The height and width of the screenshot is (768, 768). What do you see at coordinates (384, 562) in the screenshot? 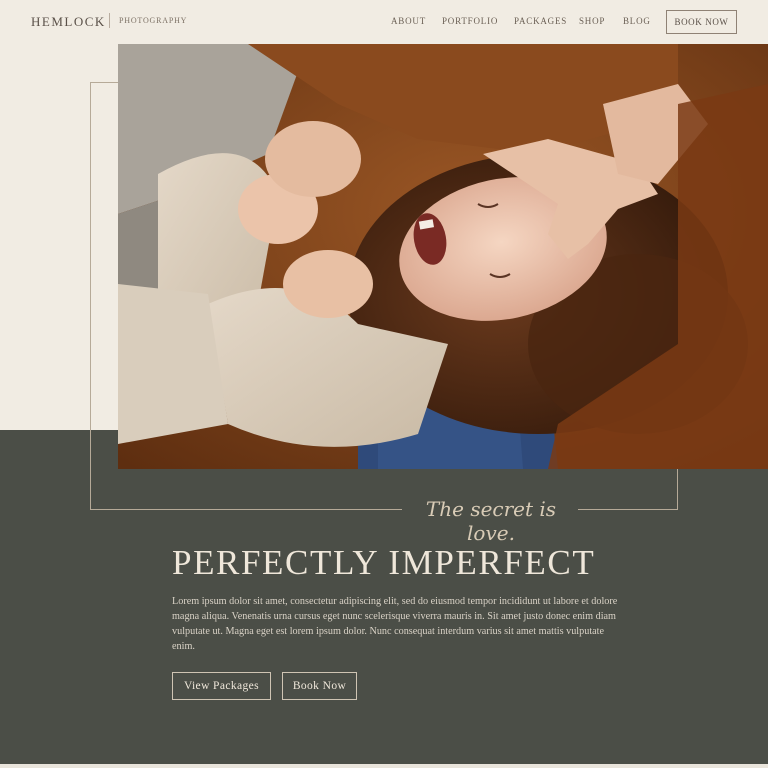
I see `page-title: PERFECTLY IMPERFECT` at bounding box center [384, 562].